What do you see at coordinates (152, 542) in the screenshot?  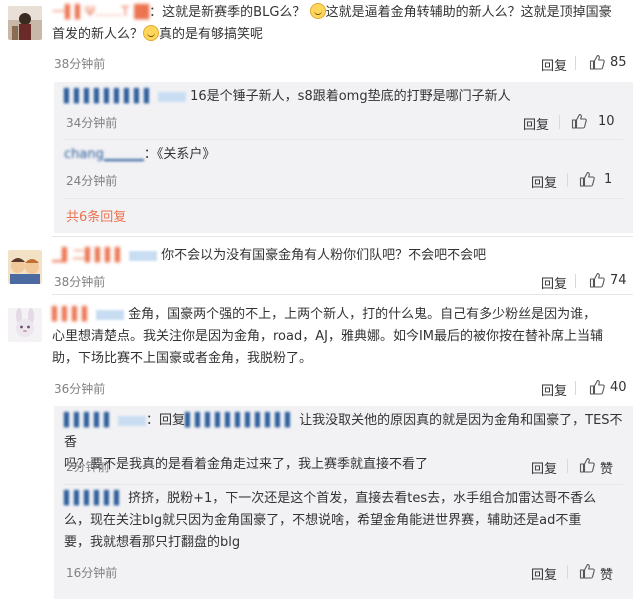 I see `reply-body-line: 要，我就想看那只打翻盘的blg` at bounding box center [152, 542].